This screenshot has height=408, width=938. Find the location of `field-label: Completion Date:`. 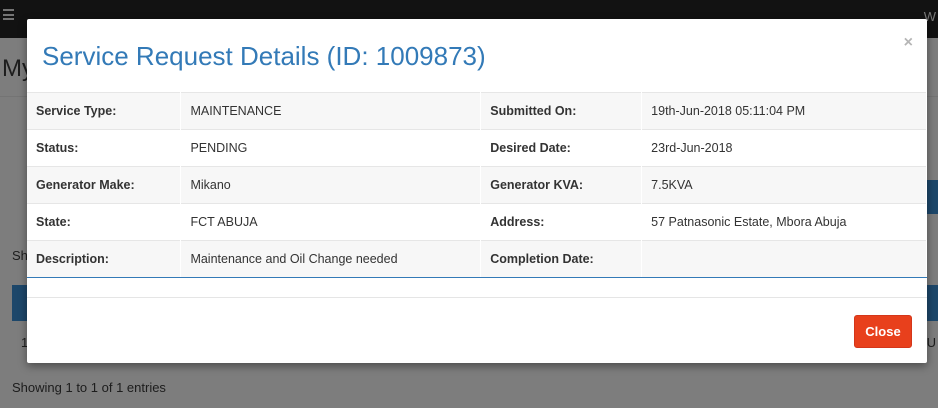

field-label: Completion Date: is located at coordinates (561, 259).